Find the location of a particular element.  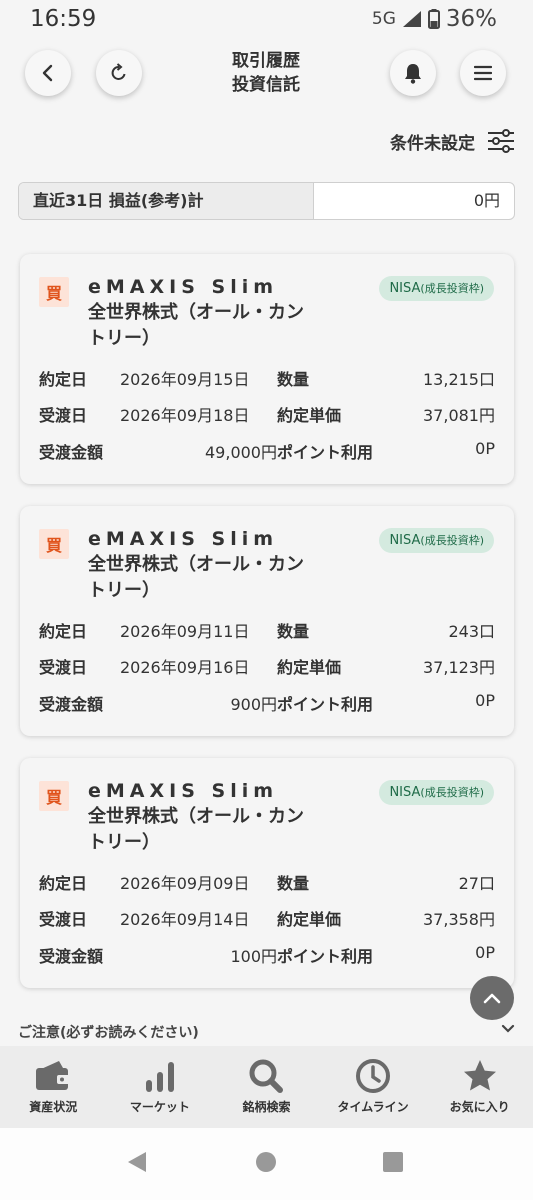

hamburger-icon is located at coordinates (483, 73).